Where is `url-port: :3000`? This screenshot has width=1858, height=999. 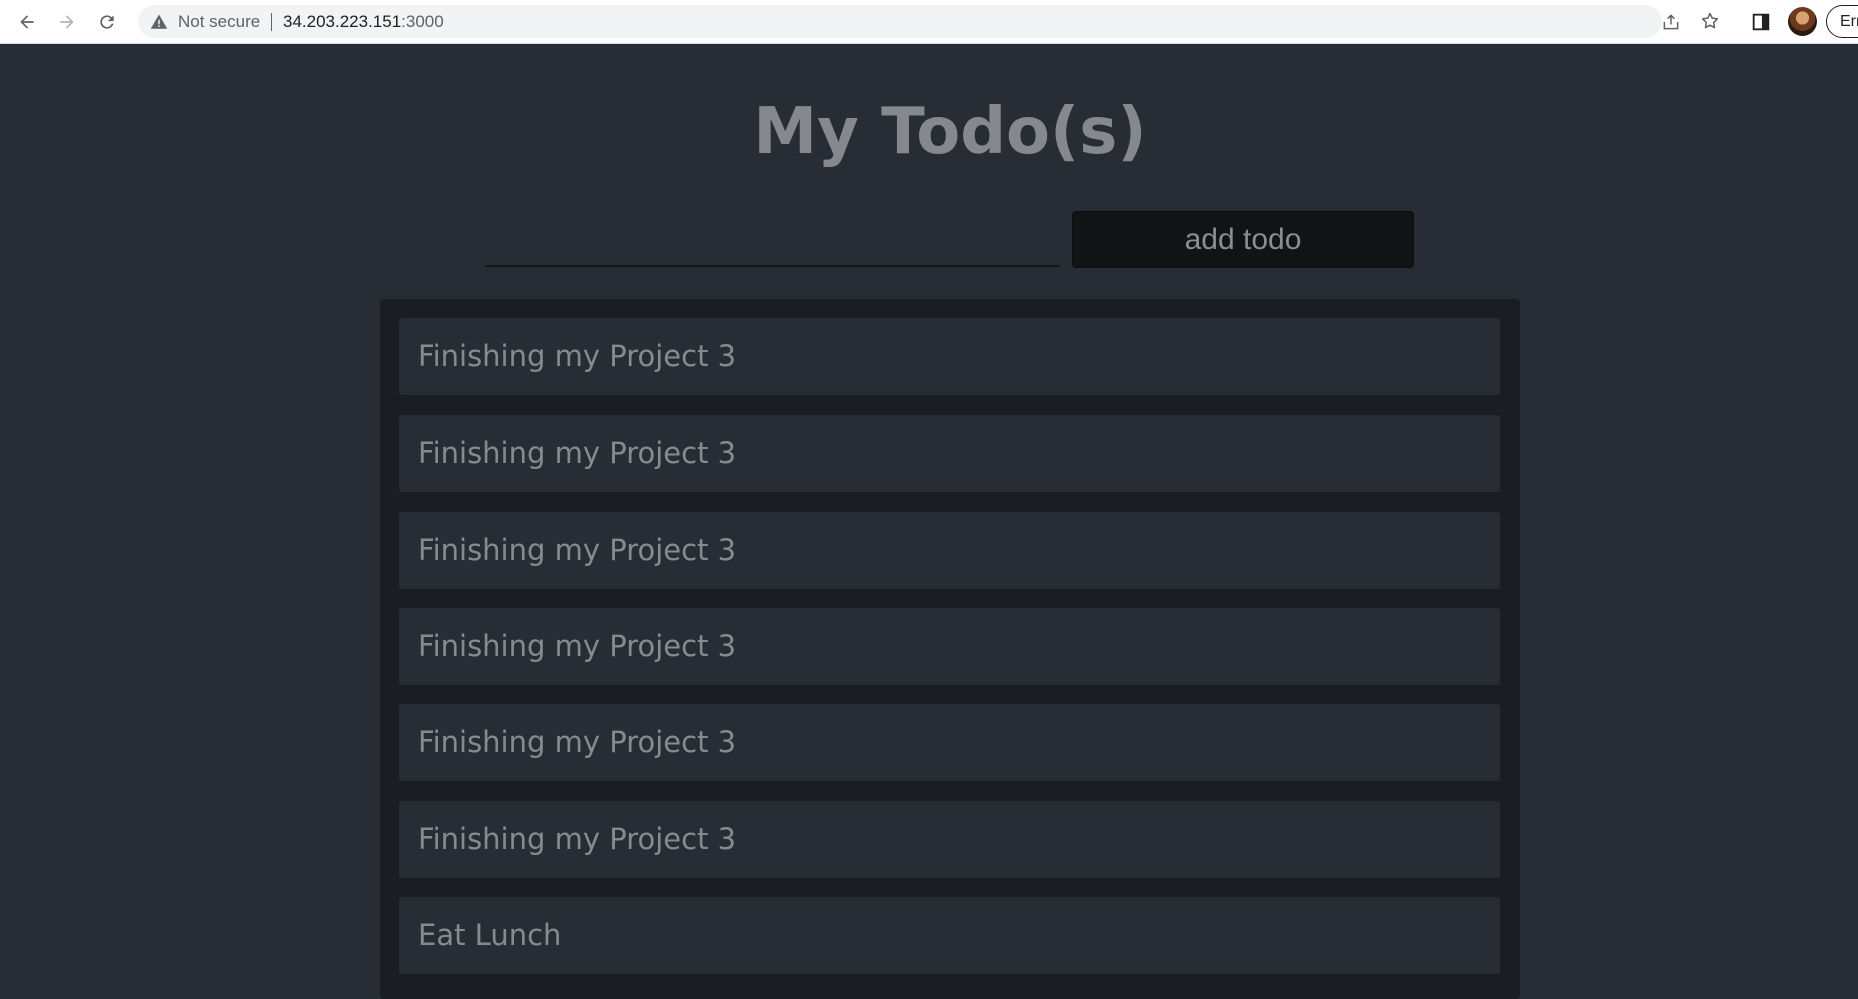
url-port: :3000 is located at coordinates (422, 21).